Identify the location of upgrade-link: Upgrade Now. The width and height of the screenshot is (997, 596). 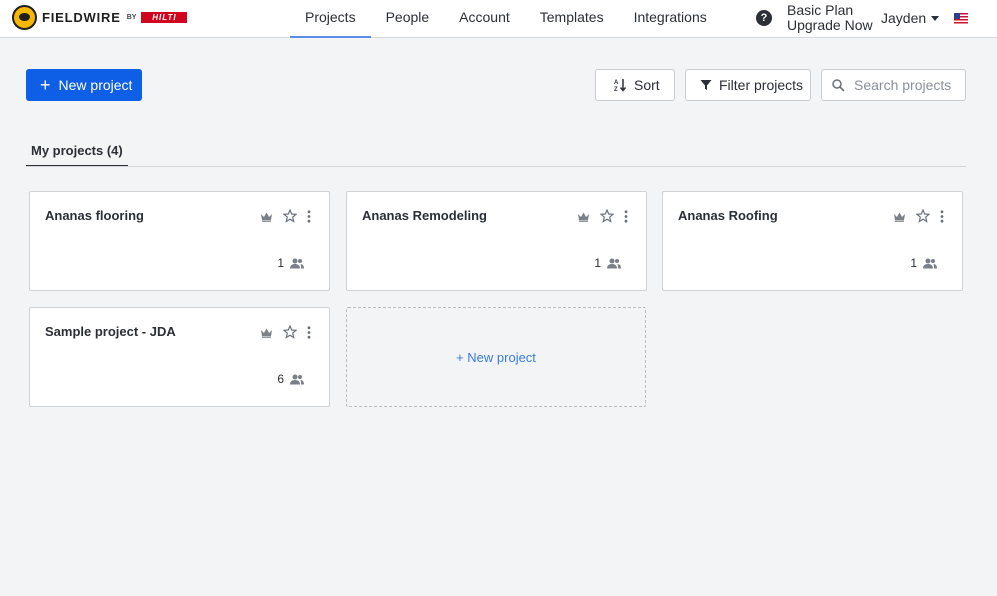
(830, 25).